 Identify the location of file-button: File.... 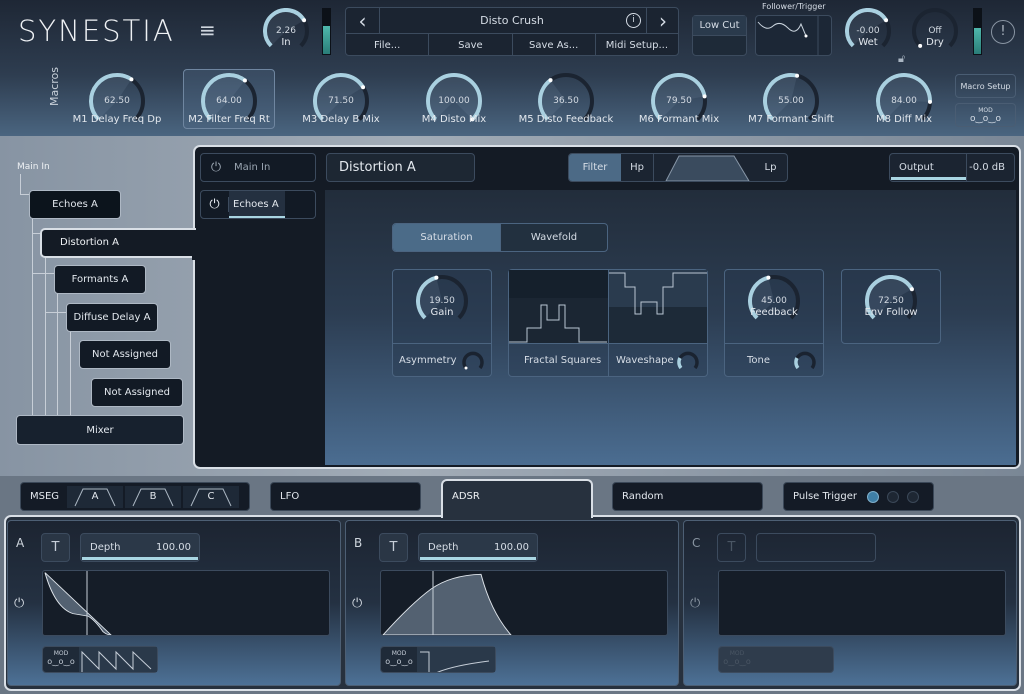
(388, 45).